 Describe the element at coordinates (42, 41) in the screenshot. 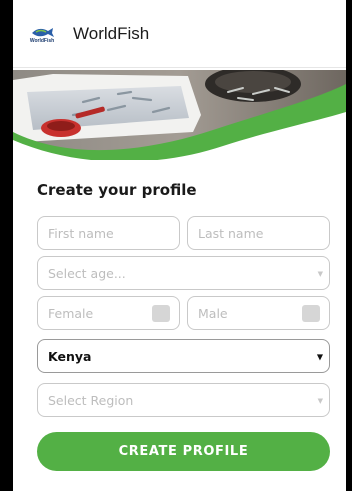

I see `logo-text: WorldFish` at that location.